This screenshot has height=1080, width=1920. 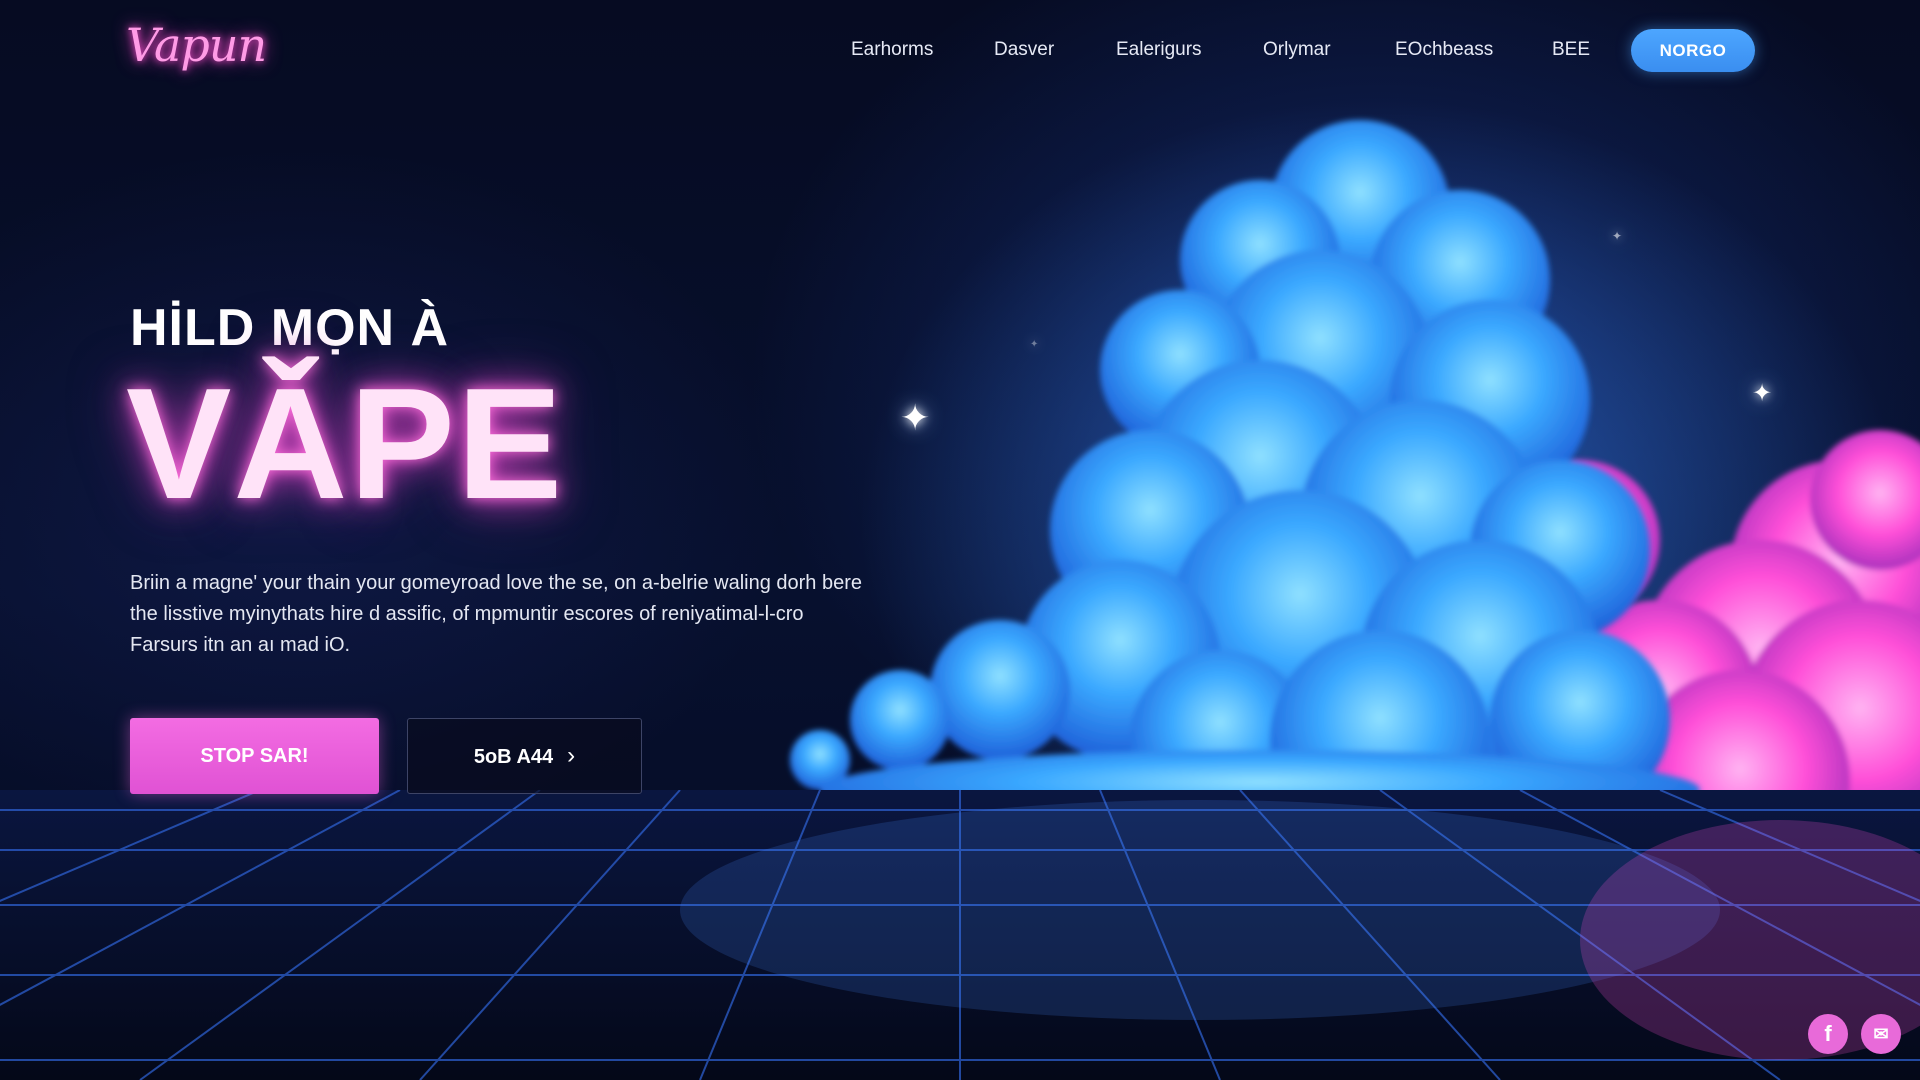 What do you see at coordinates (513, 757) in the screenshot?
I see `secondary-cta-label: 5oB A44` at bounding box center [513, 757].